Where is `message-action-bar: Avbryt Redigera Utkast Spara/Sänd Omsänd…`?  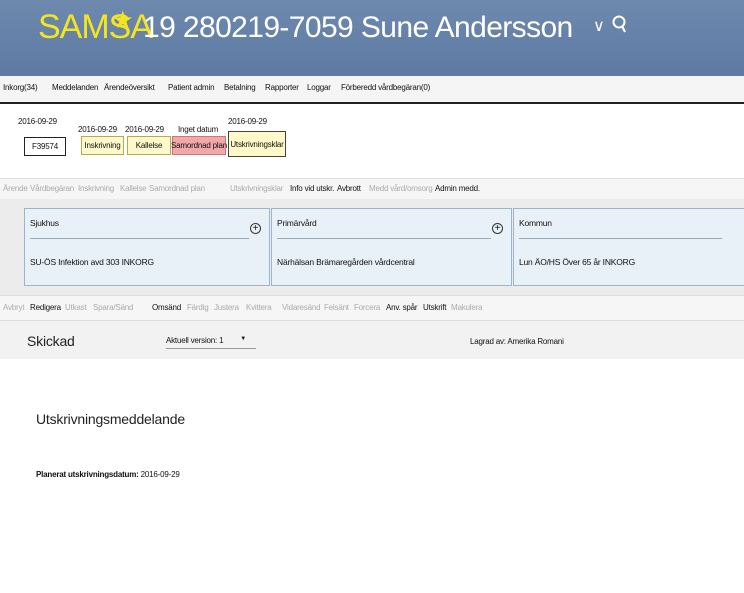 message-action-bar: Avbryt Redigera Utkast Spara/Sänd Omsänd… is located at coordinates (372, 308).